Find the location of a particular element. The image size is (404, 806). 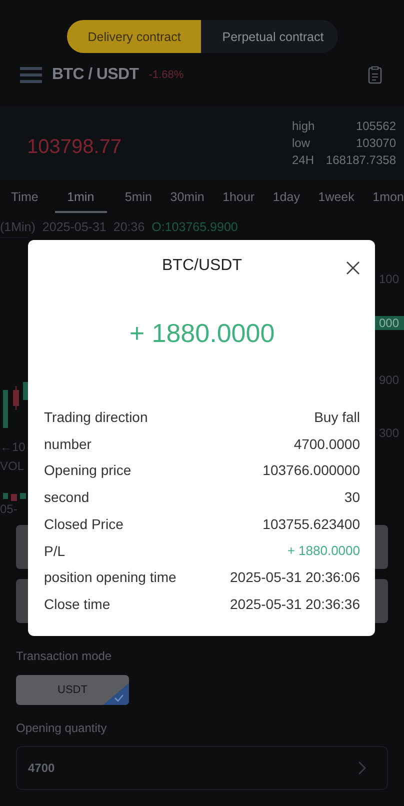

interval-tab: 1day is located at coordinates (286, 197).